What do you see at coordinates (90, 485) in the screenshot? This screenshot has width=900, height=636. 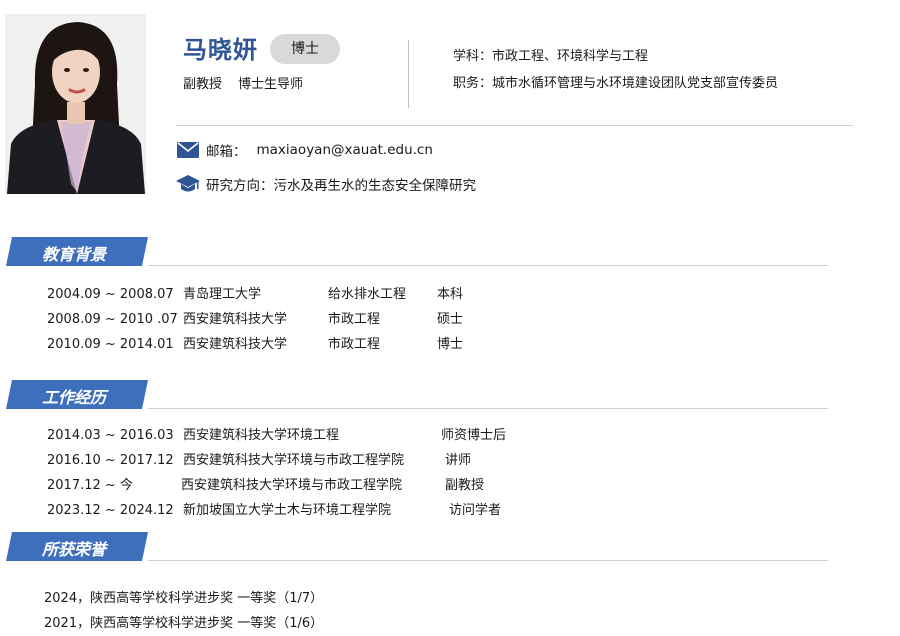 I see `work-period: 2017.12 ~ 今` at bounding box center [90, 485].